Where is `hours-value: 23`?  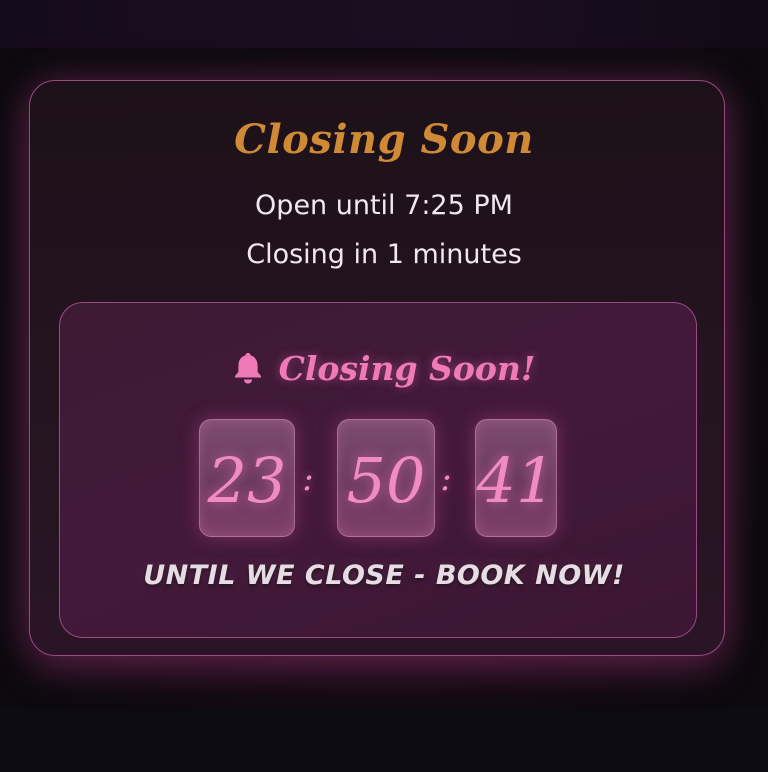
hours-value: 23 is located at coordinates (247, 480).